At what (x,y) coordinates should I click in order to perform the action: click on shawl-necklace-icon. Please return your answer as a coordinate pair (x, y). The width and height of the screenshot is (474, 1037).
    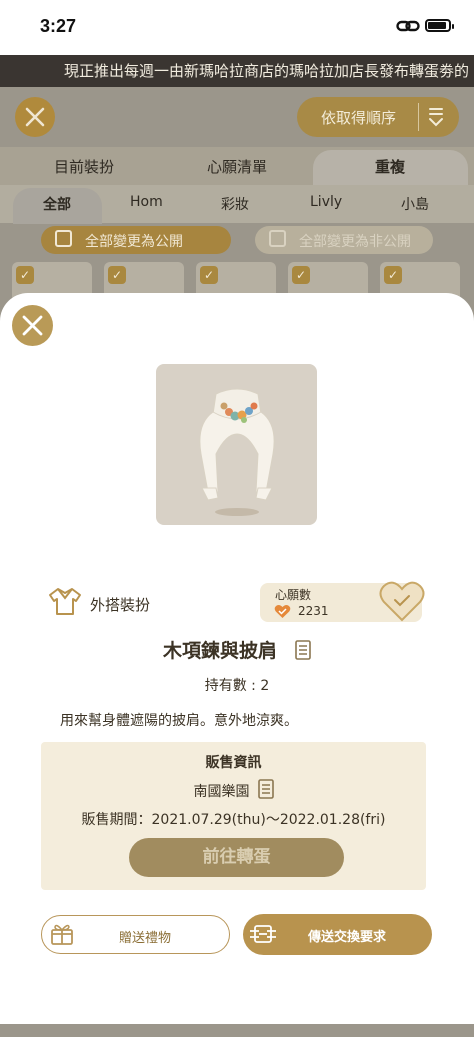
    Looking at the image, I should click on (237, 452).